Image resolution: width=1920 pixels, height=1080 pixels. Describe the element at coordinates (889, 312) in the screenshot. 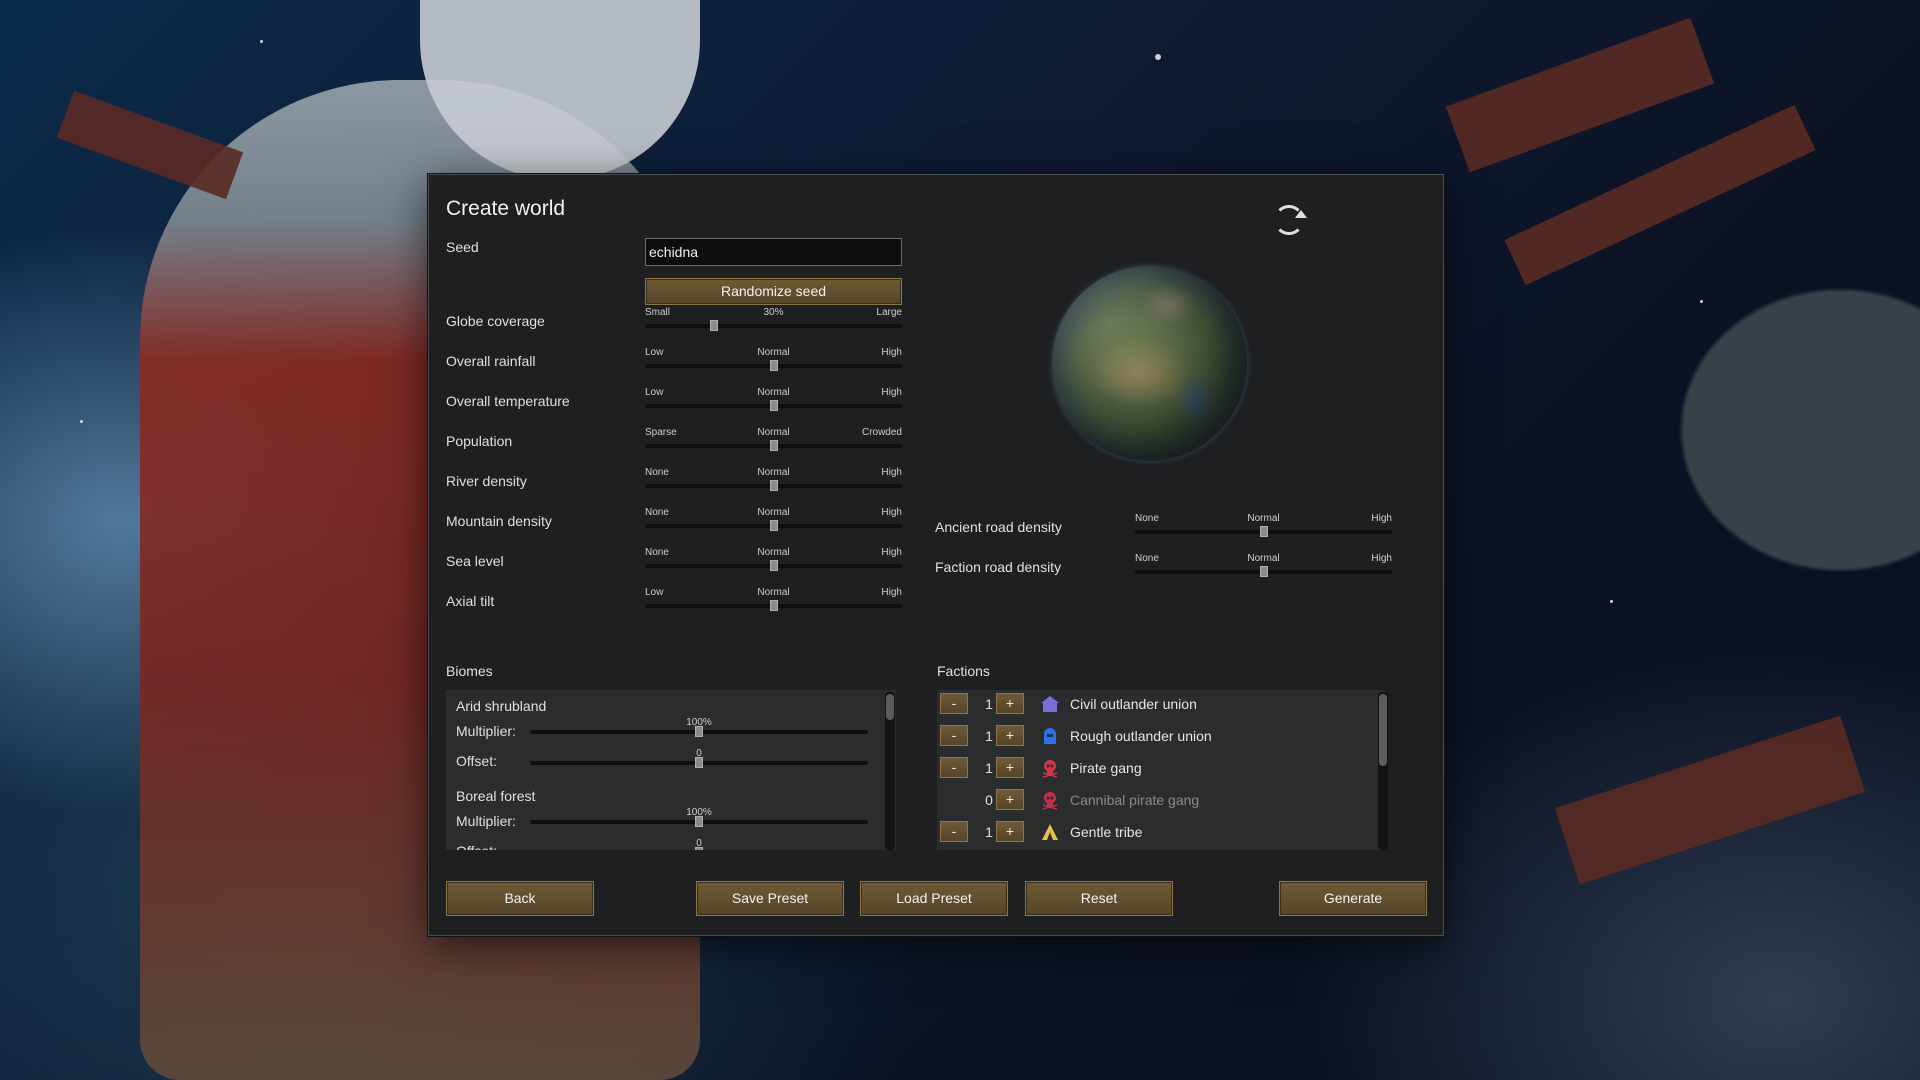

I see `slider-max-label: Large` at that location.